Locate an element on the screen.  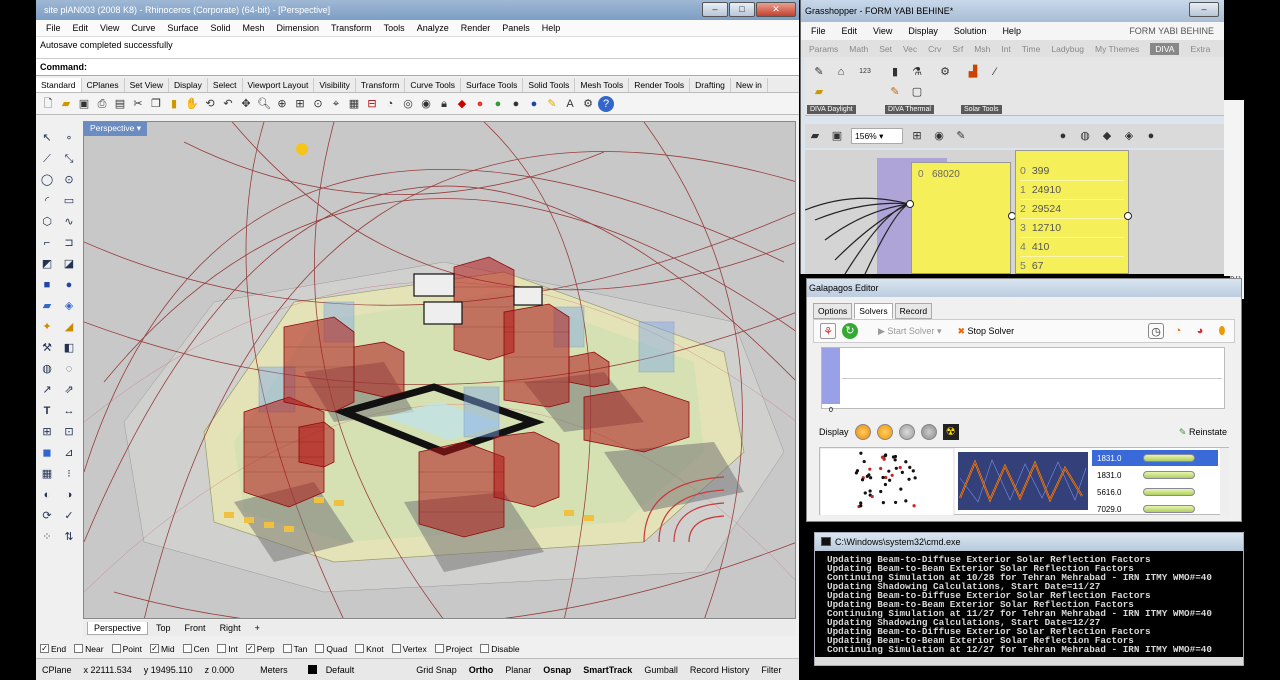
number-panel-2: 0 399 1 24910 2 29524 3 12710 4 410 5 67 is located at coordinates (1072, 212).